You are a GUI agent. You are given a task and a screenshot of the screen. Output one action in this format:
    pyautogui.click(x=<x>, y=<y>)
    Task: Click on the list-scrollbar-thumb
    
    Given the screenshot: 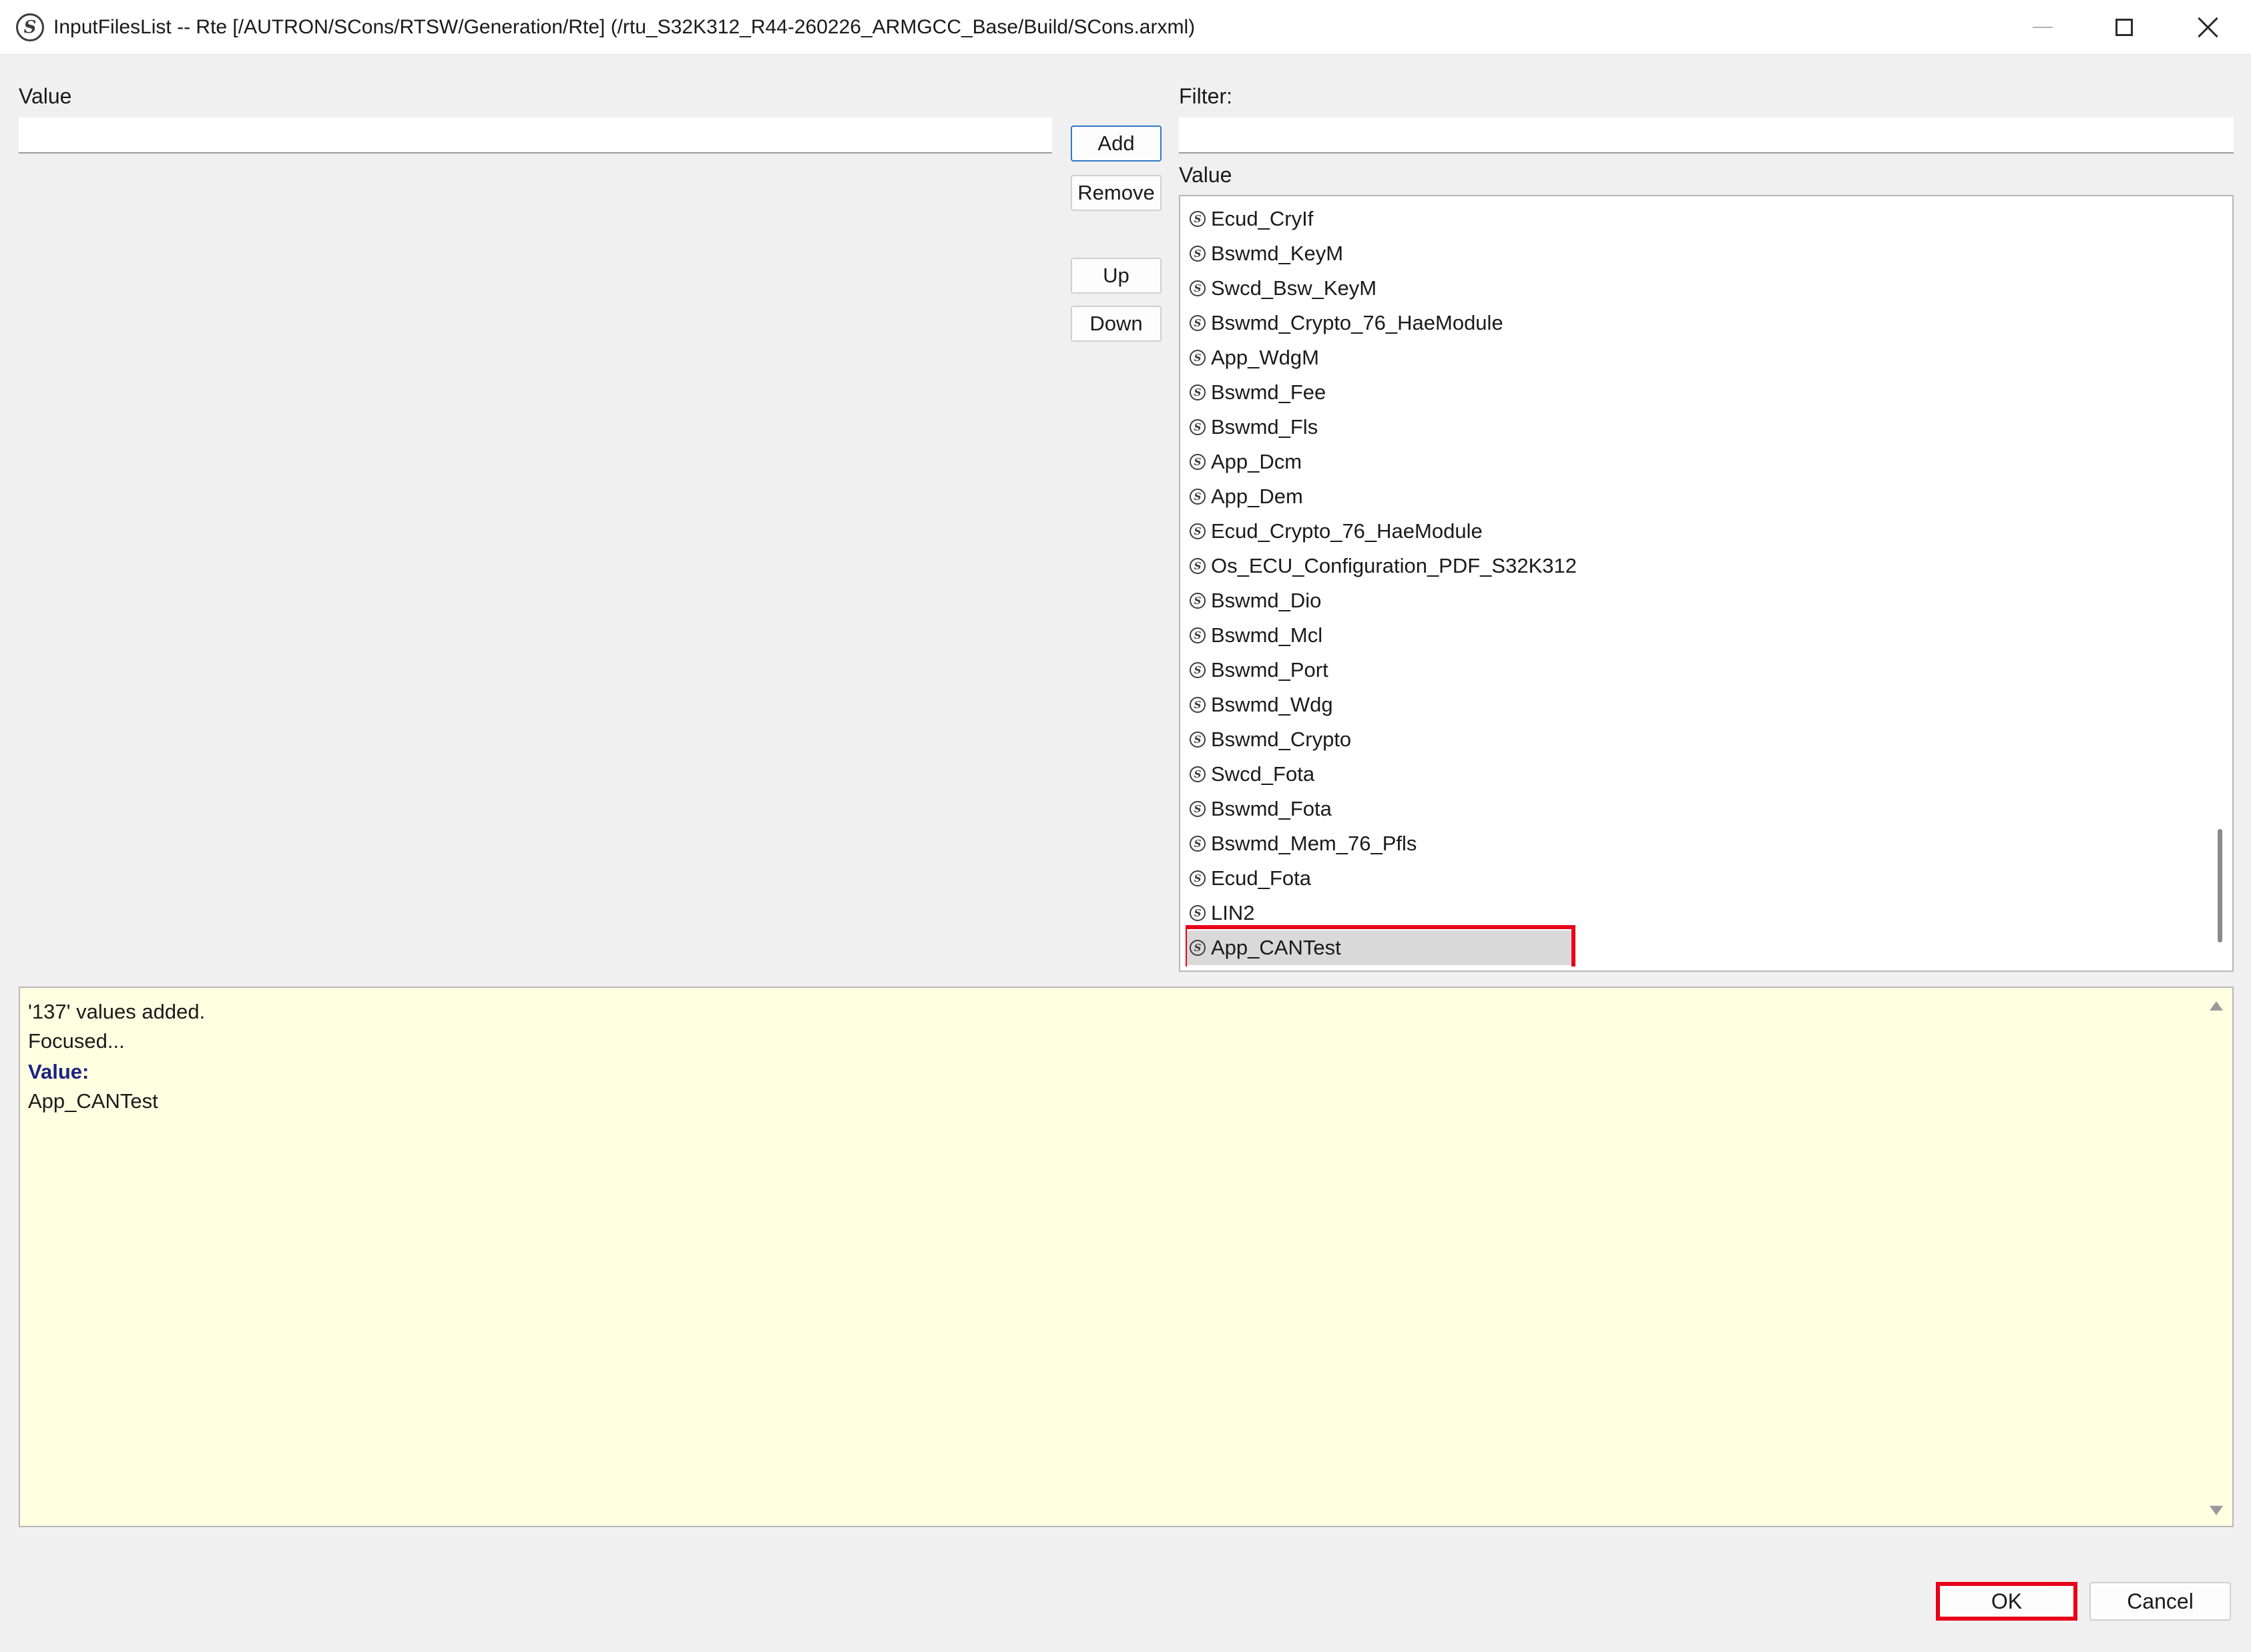 What is the action you would take?
    pyautogui.click(x=2220, y=885)
    